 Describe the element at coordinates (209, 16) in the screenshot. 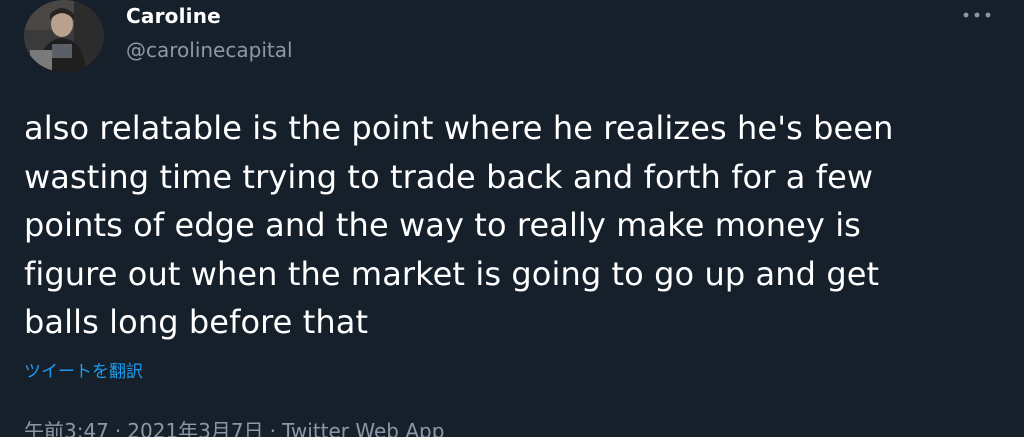

I see `display-name: Caroline` at that location.